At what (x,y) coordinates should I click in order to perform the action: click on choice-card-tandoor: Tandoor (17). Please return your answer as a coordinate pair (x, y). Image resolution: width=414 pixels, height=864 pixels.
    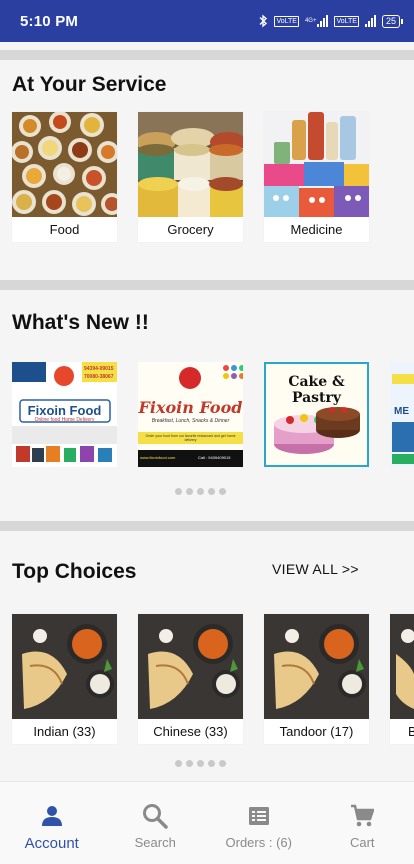
    Looking at the image, I should click on (316, 679).